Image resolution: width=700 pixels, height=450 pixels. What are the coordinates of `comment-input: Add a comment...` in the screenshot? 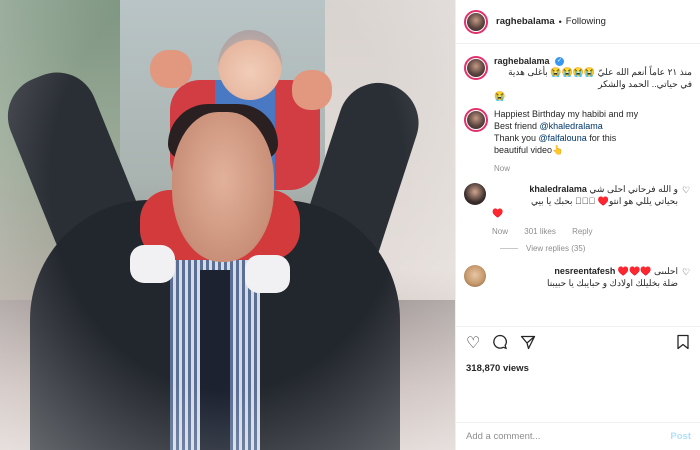 It's located at (568, 436).